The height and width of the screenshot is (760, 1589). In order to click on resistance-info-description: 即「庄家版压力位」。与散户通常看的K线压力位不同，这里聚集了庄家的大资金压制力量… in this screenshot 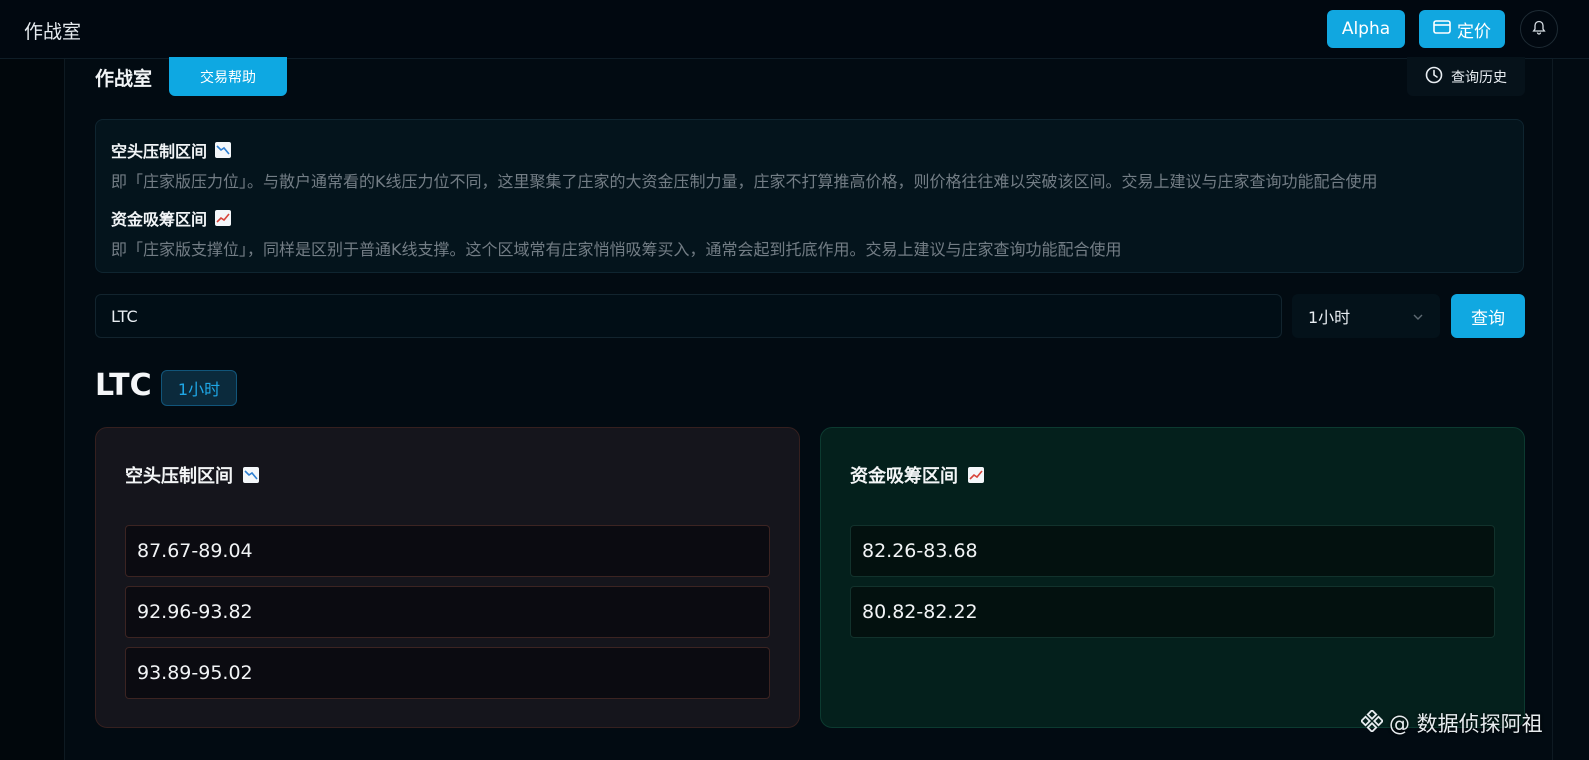, I will do `click(744, 181)`.